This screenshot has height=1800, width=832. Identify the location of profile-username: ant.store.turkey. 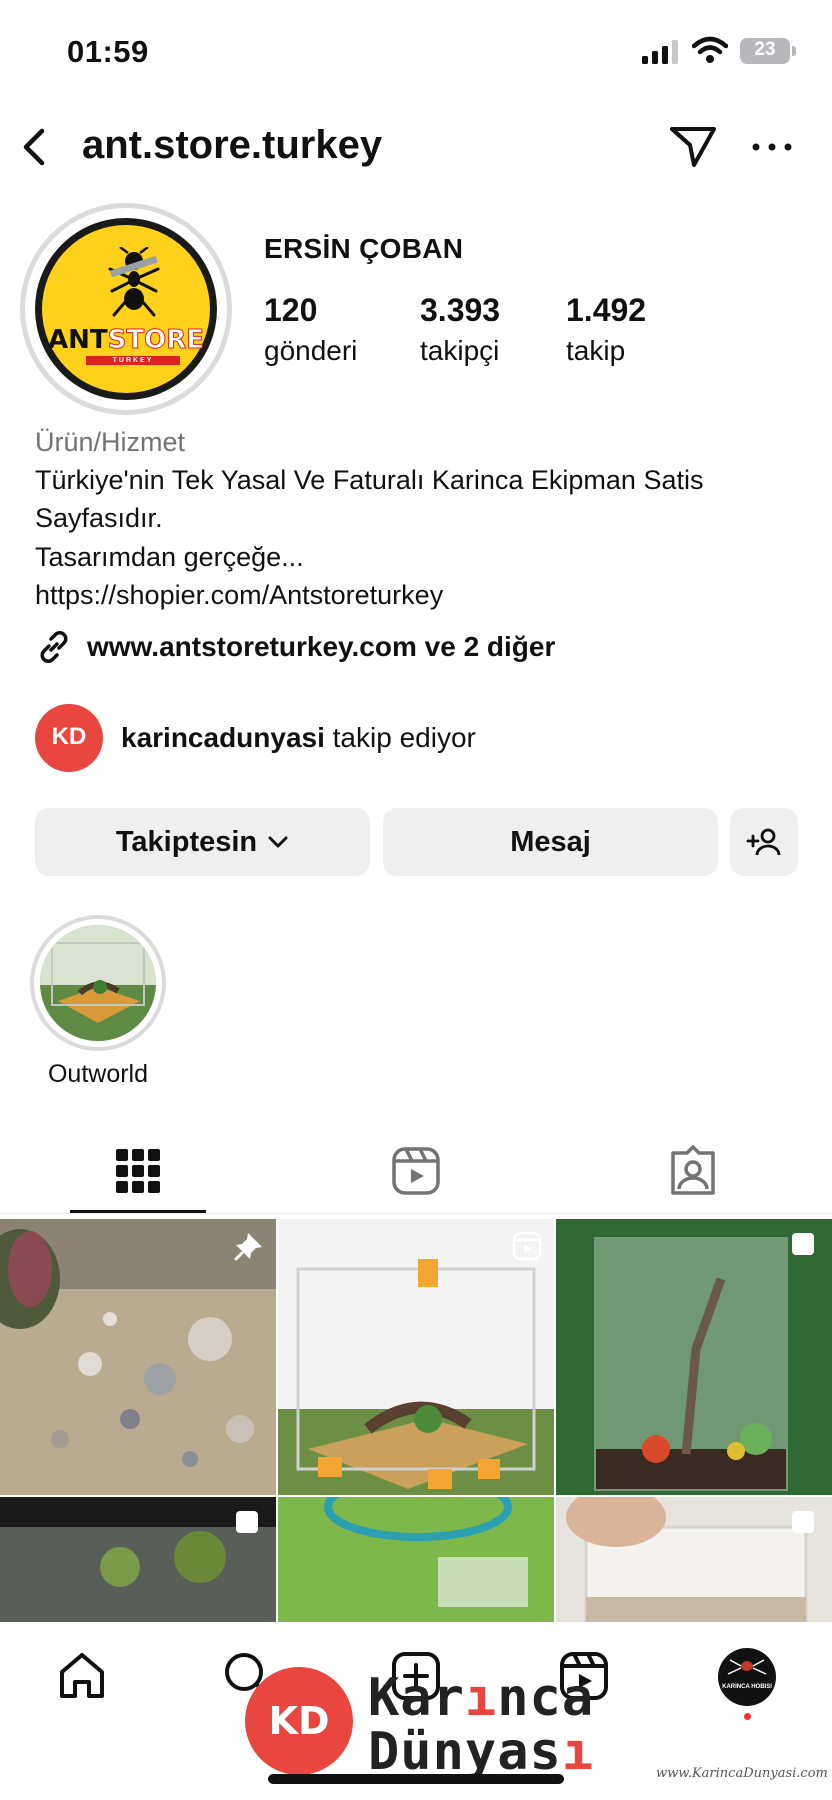
(232, 145).